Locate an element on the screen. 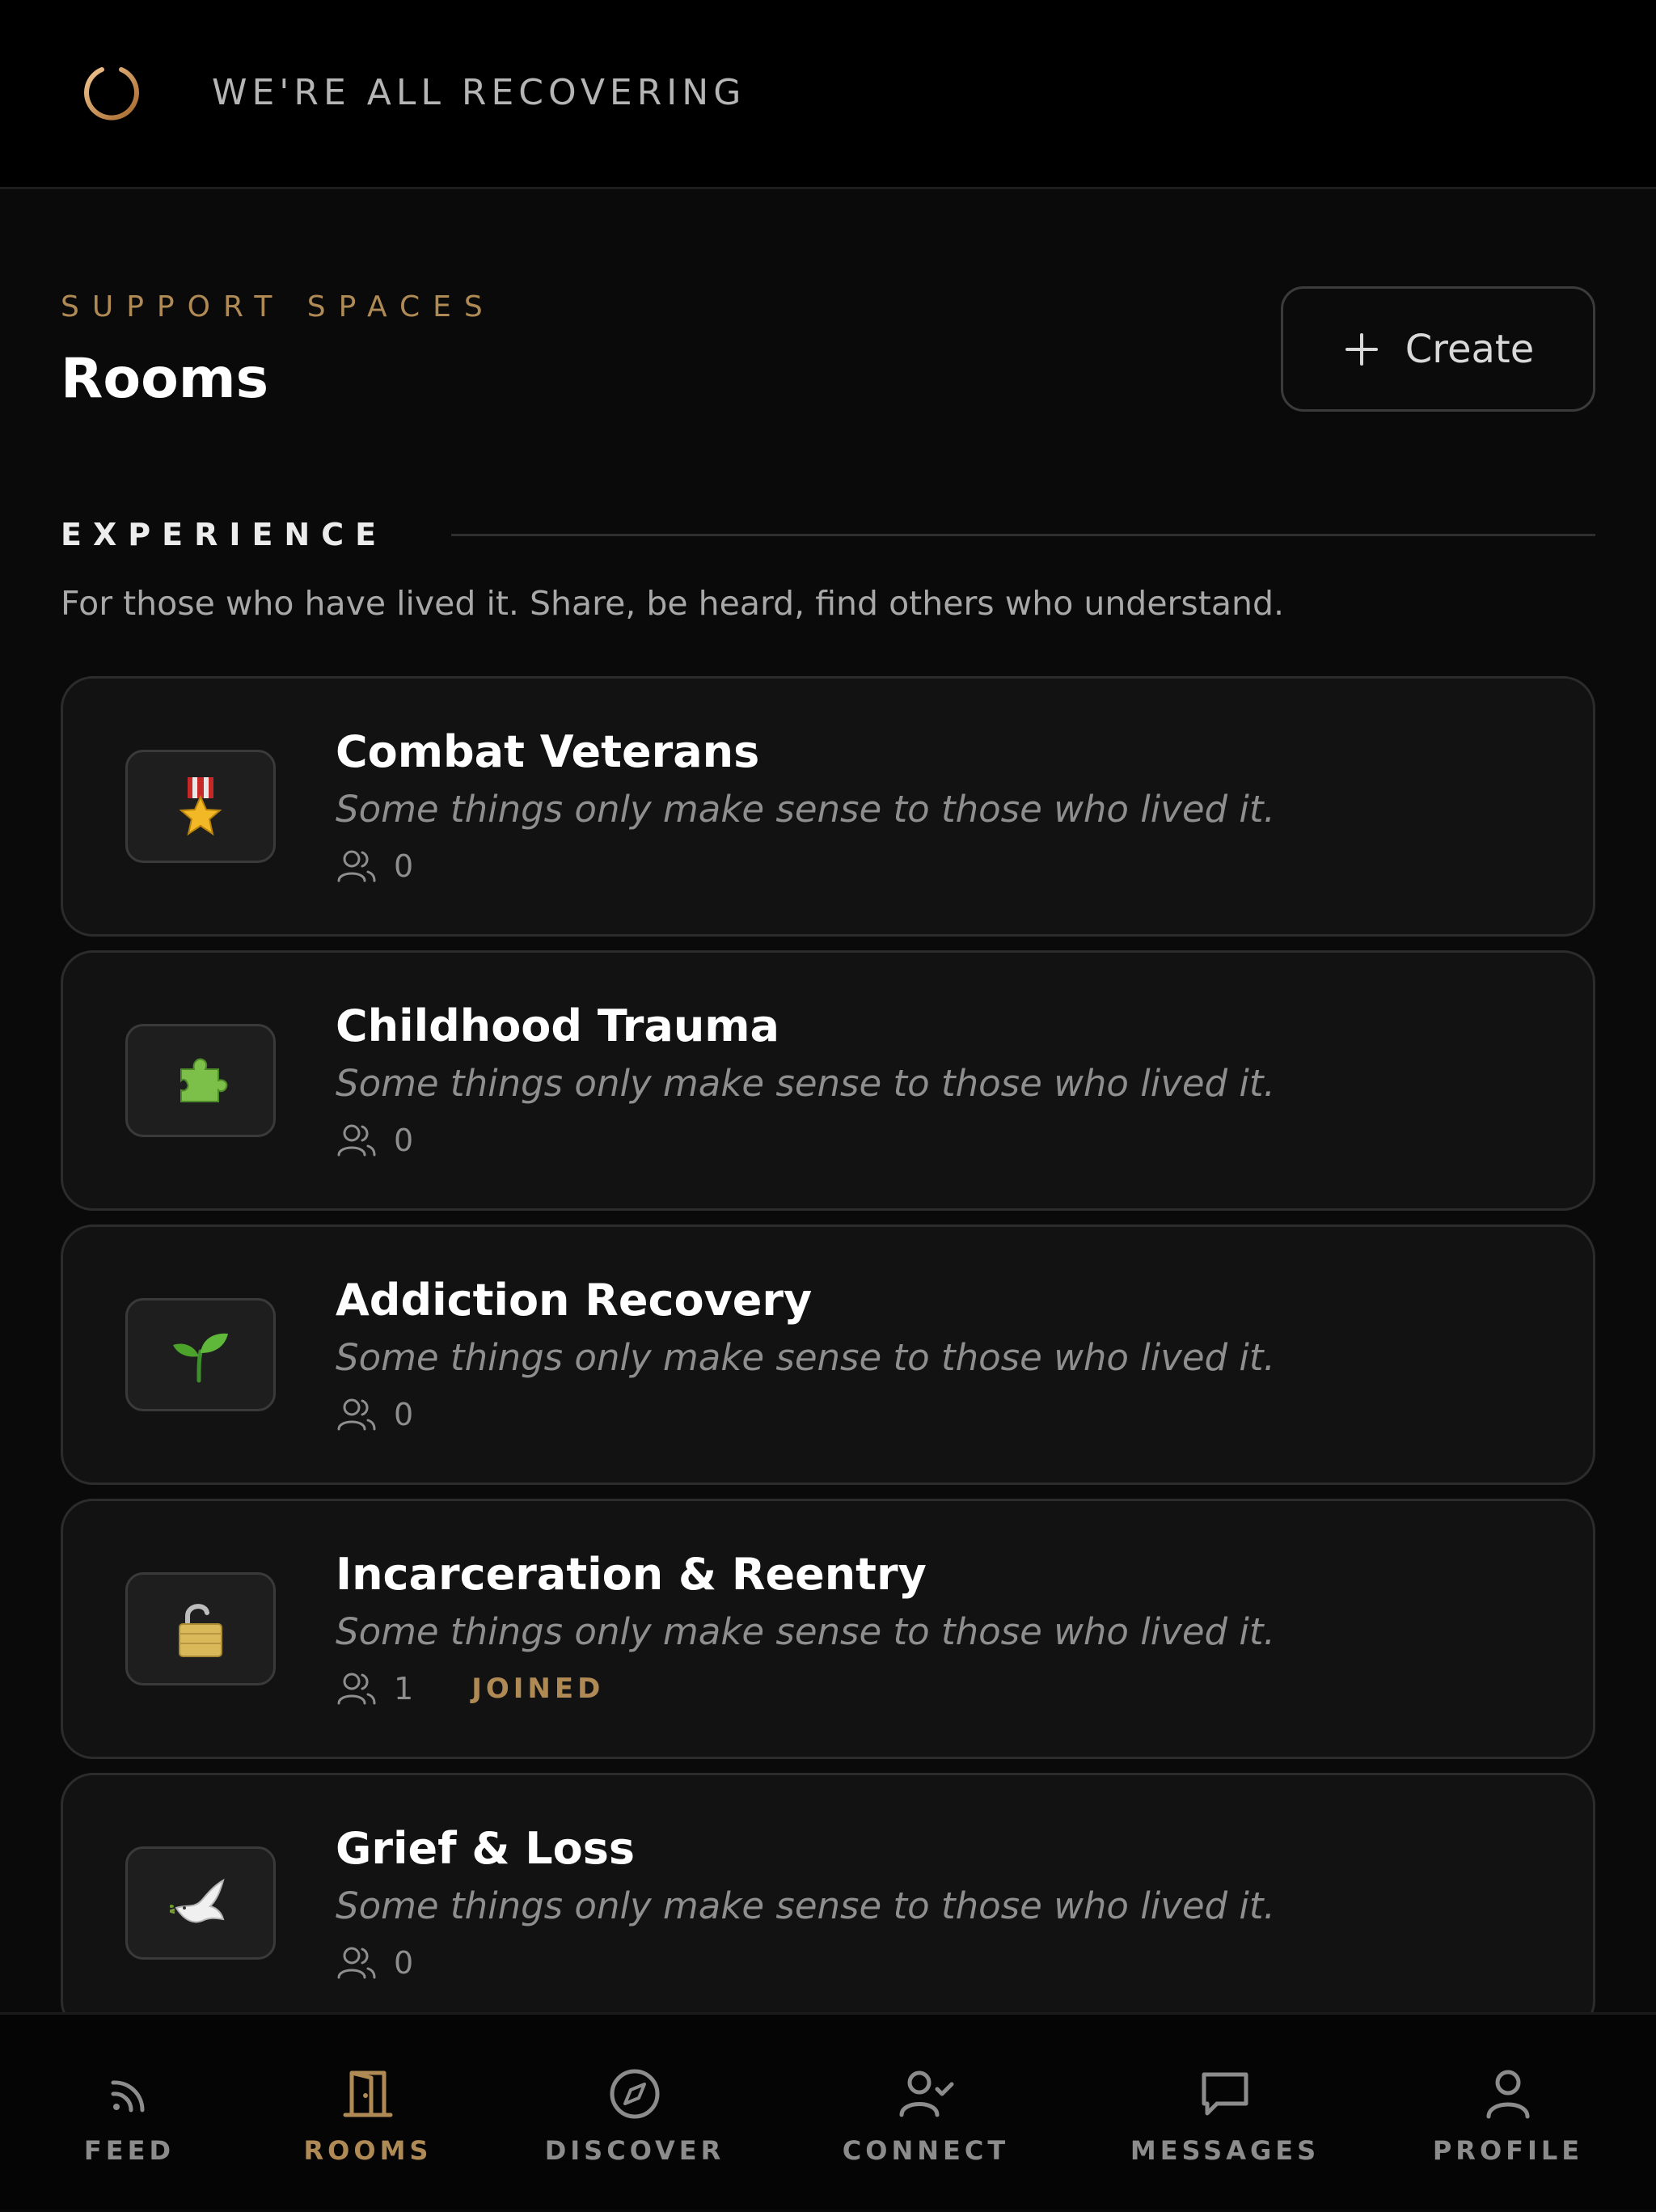  nav-label: MESSAGES is located at coordinates (1225, 2150).